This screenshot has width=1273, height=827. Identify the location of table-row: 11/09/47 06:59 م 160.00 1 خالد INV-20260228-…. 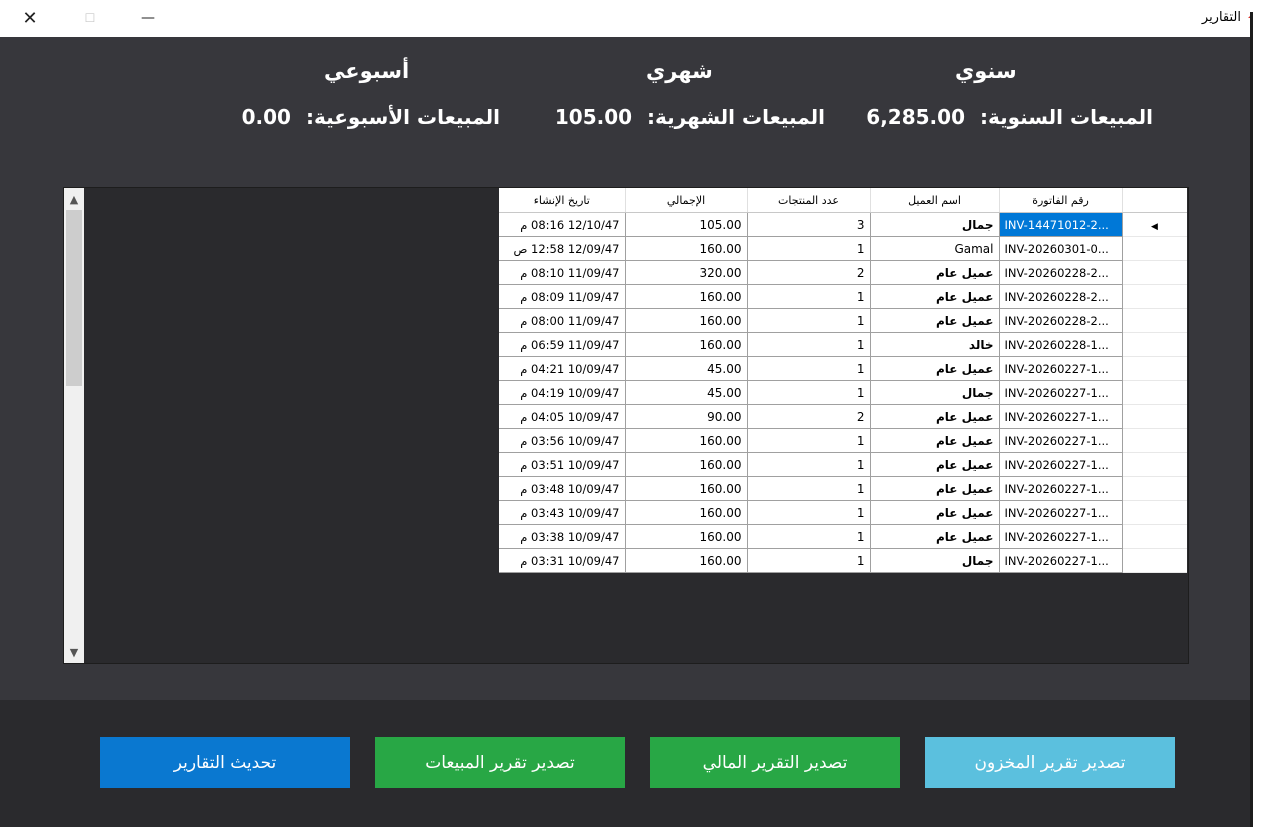
(843, 344).